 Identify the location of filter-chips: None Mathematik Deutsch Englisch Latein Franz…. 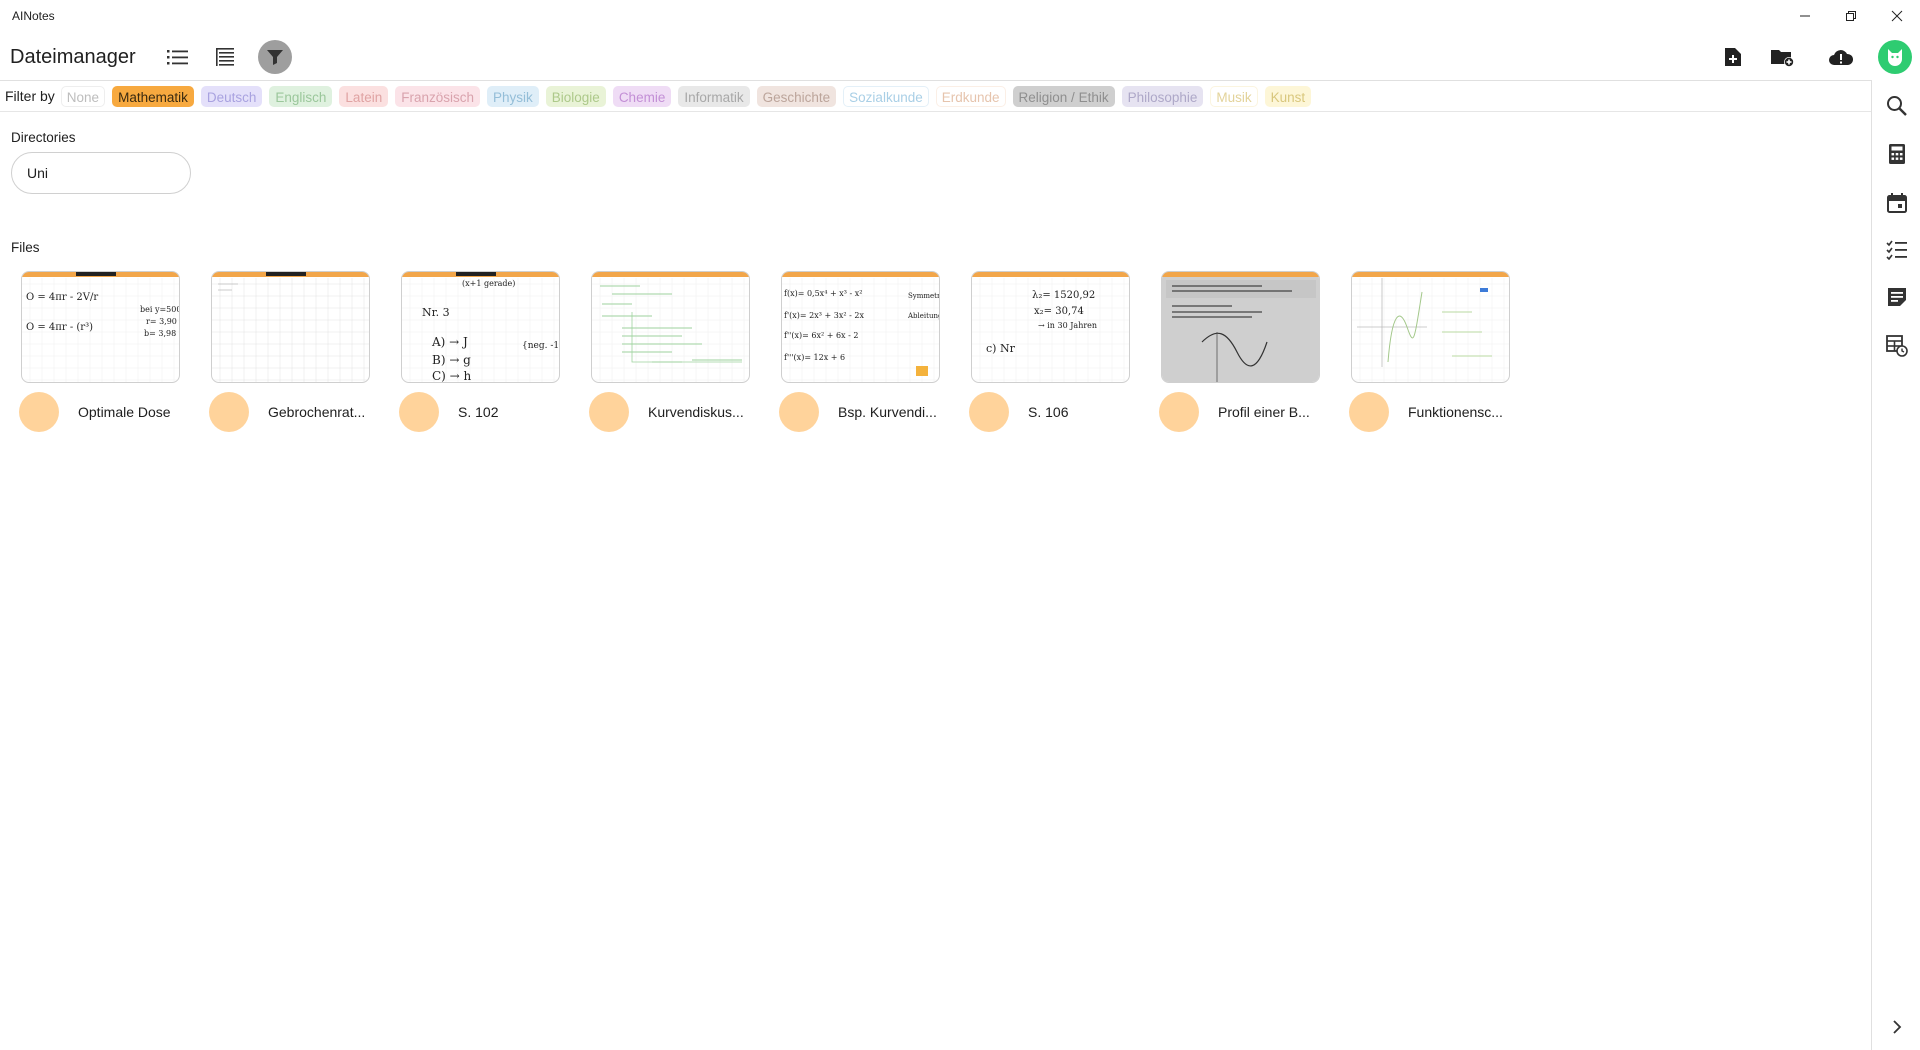
(689, 96).